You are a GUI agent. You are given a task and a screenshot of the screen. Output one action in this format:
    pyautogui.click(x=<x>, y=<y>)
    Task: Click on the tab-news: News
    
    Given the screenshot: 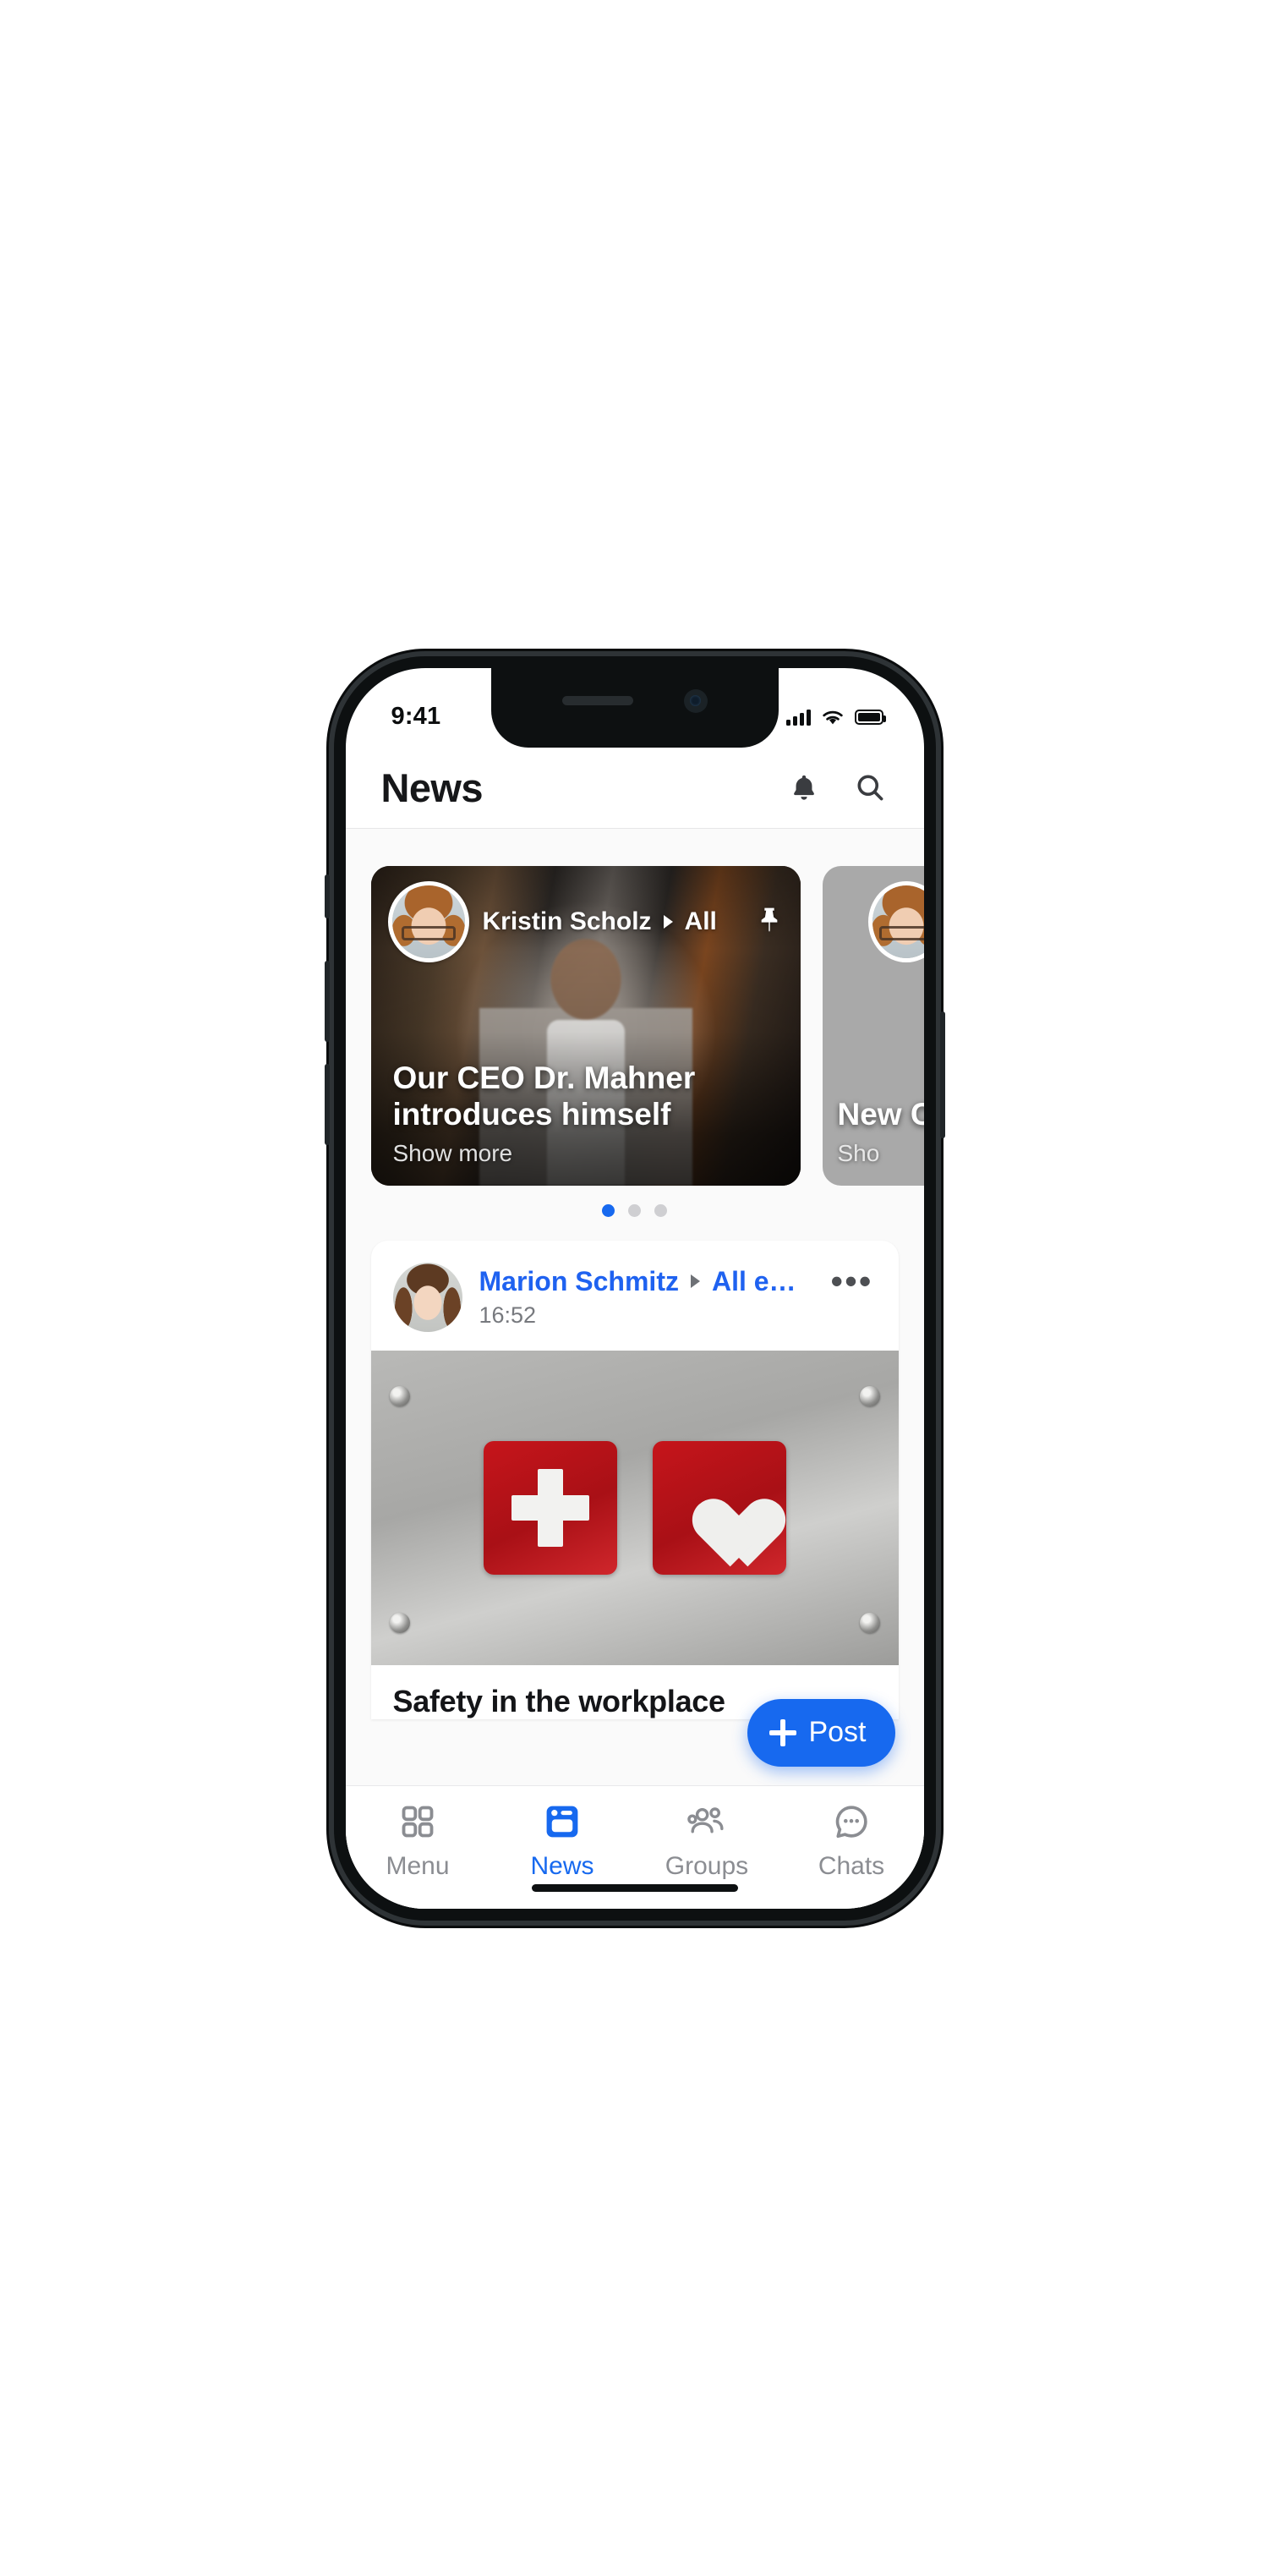 What is the action you would take?
    pyautogui.click(x=563, y=1840)
    